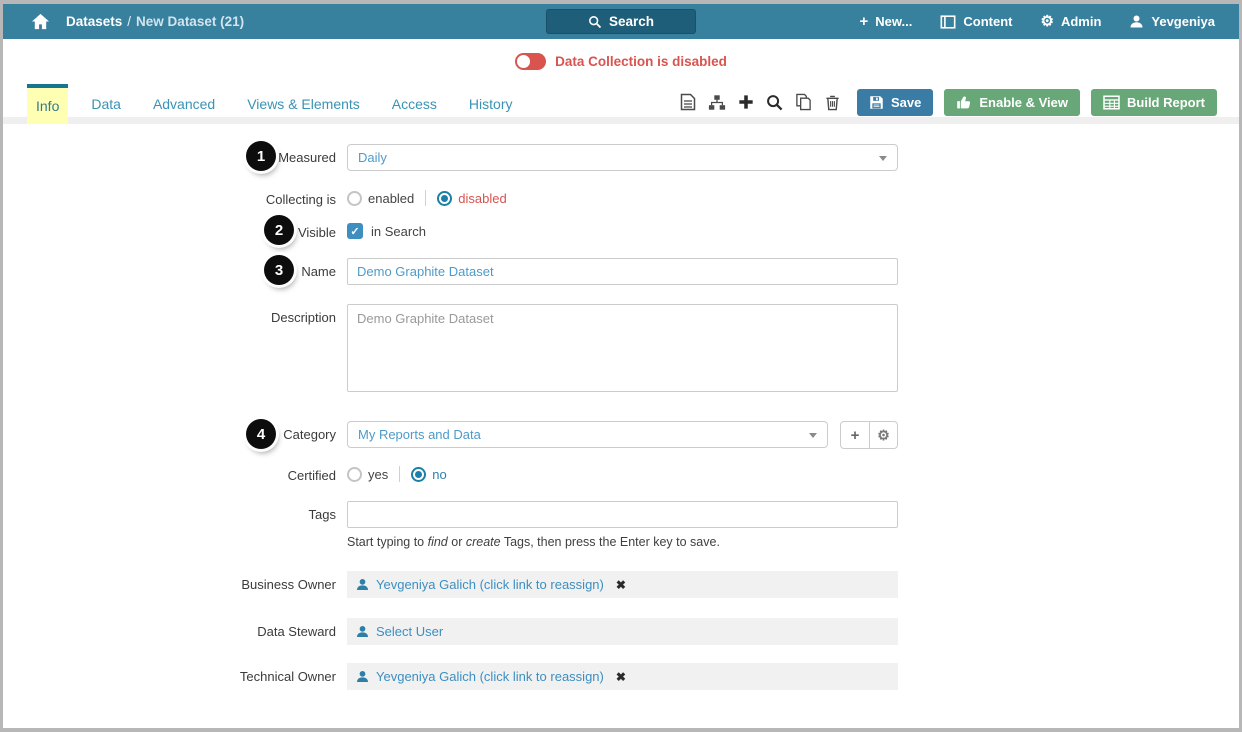 The height and width of the screenshot is (732, 1242). I want to click on certified-no-radio, so click(419, 474).